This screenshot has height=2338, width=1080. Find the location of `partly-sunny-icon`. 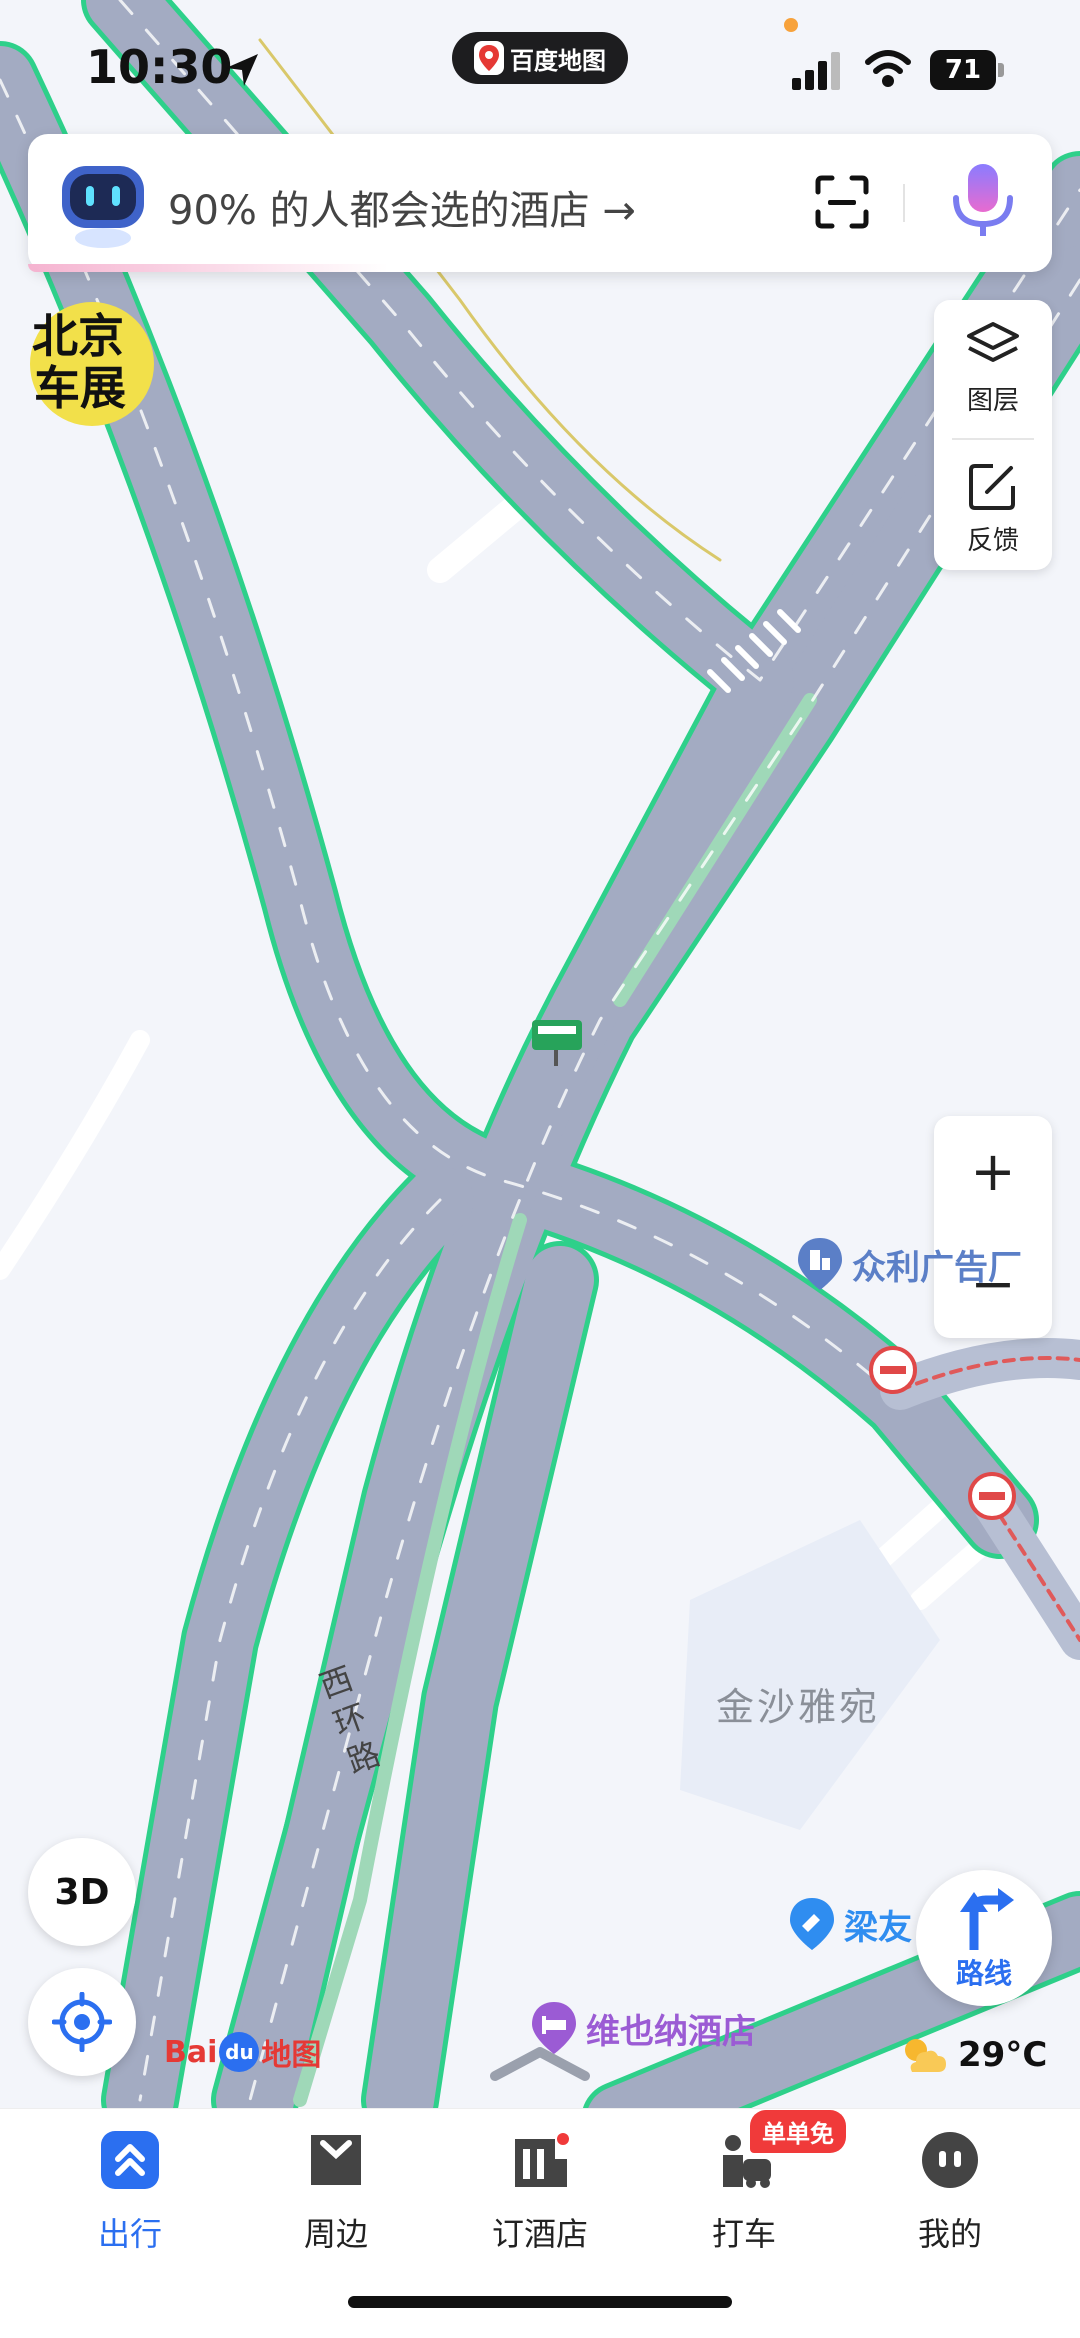

partly-sunny-icon is located at coordinates (925, 2055).